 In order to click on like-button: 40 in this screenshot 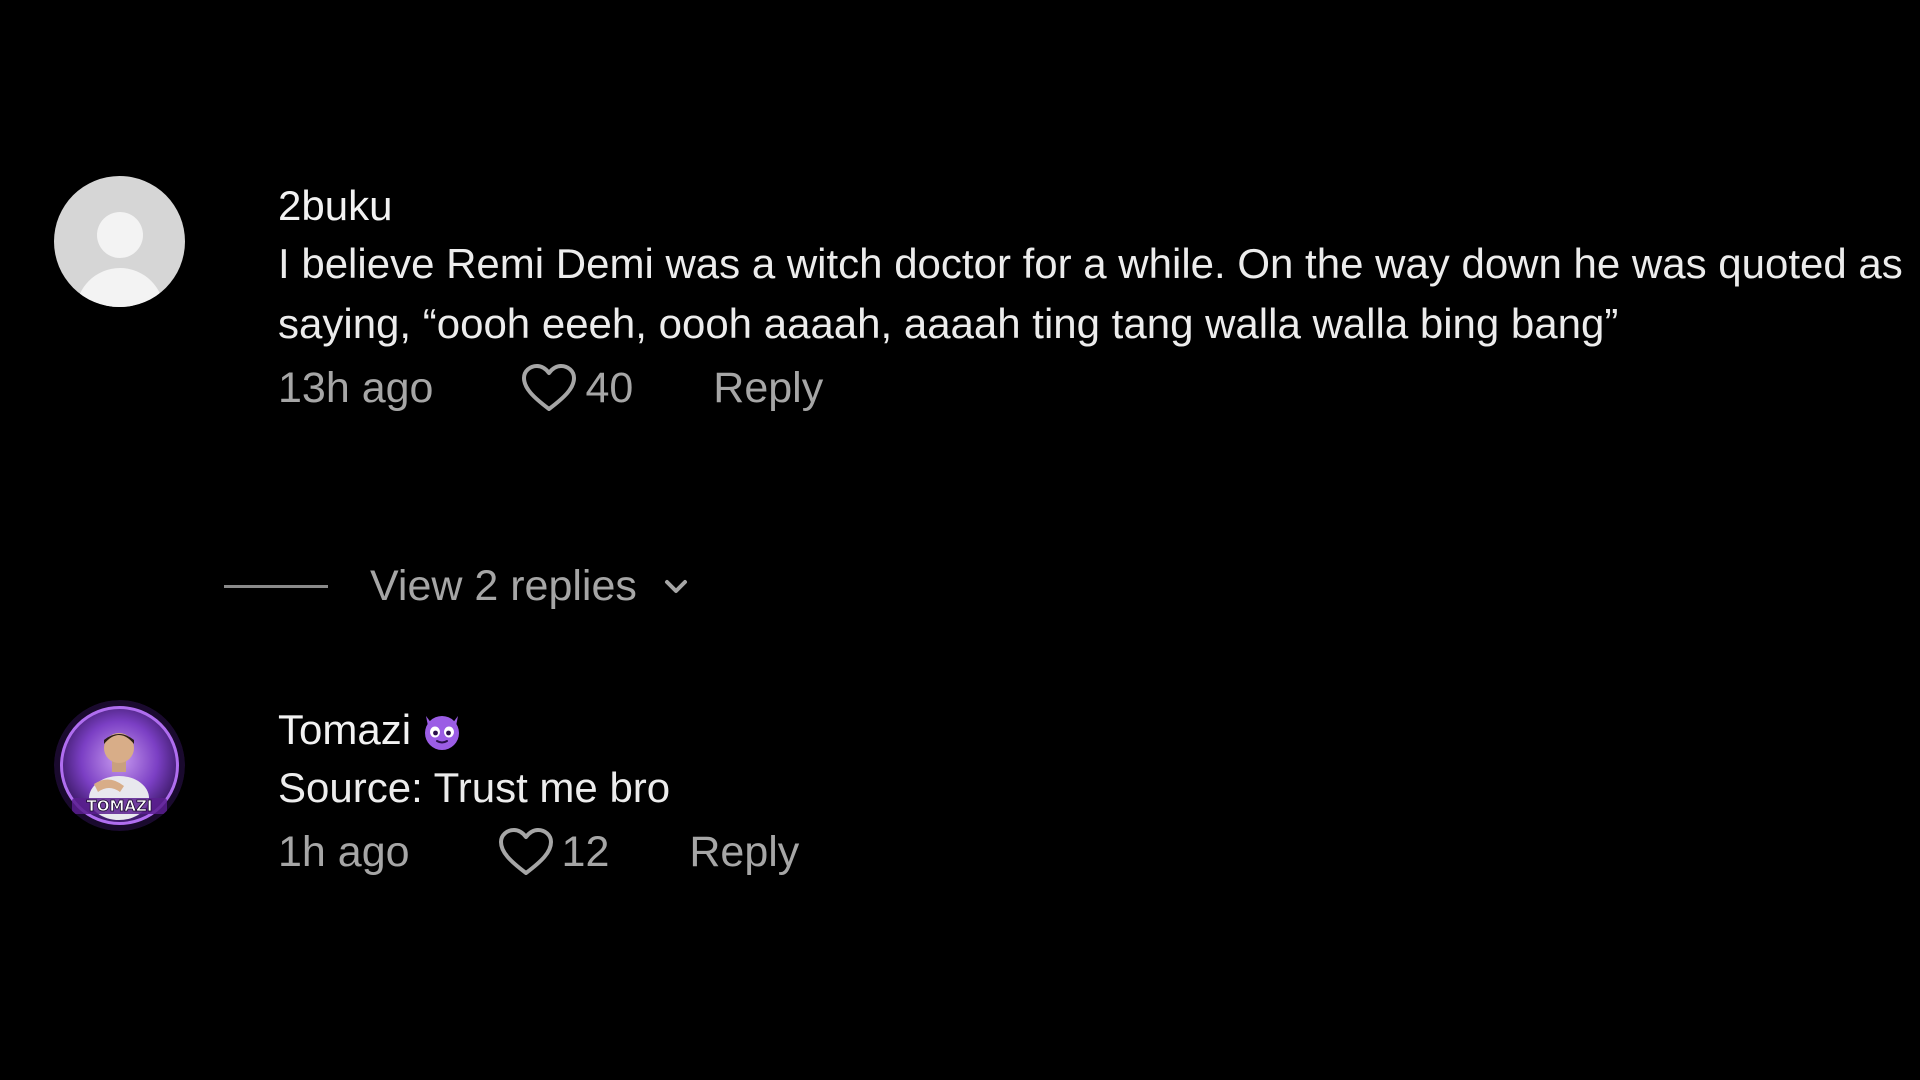, I will do `click(577, 388)`.